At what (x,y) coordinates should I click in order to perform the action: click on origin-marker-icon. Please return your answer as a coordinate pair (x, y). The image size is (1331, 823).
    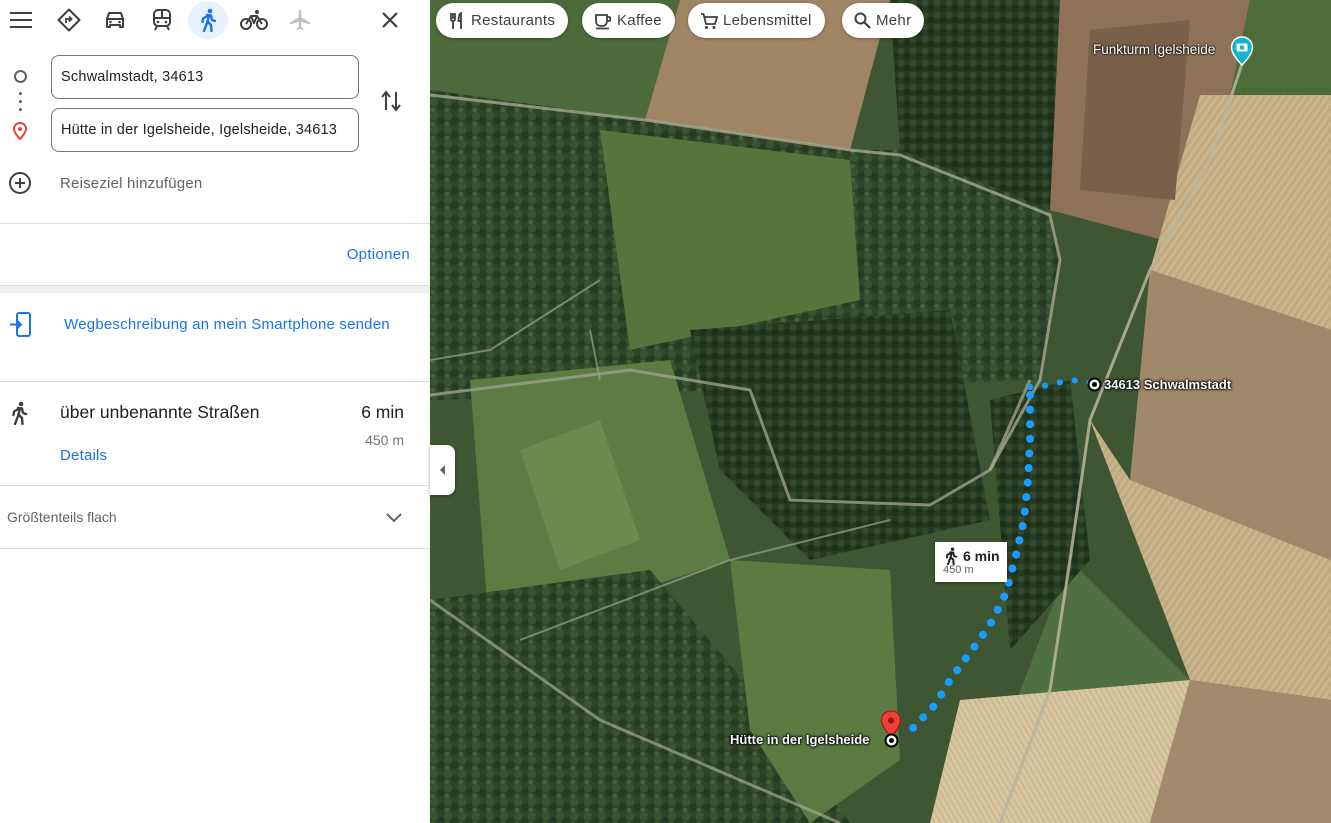
    Looking at the image, I should click on (20, 76).